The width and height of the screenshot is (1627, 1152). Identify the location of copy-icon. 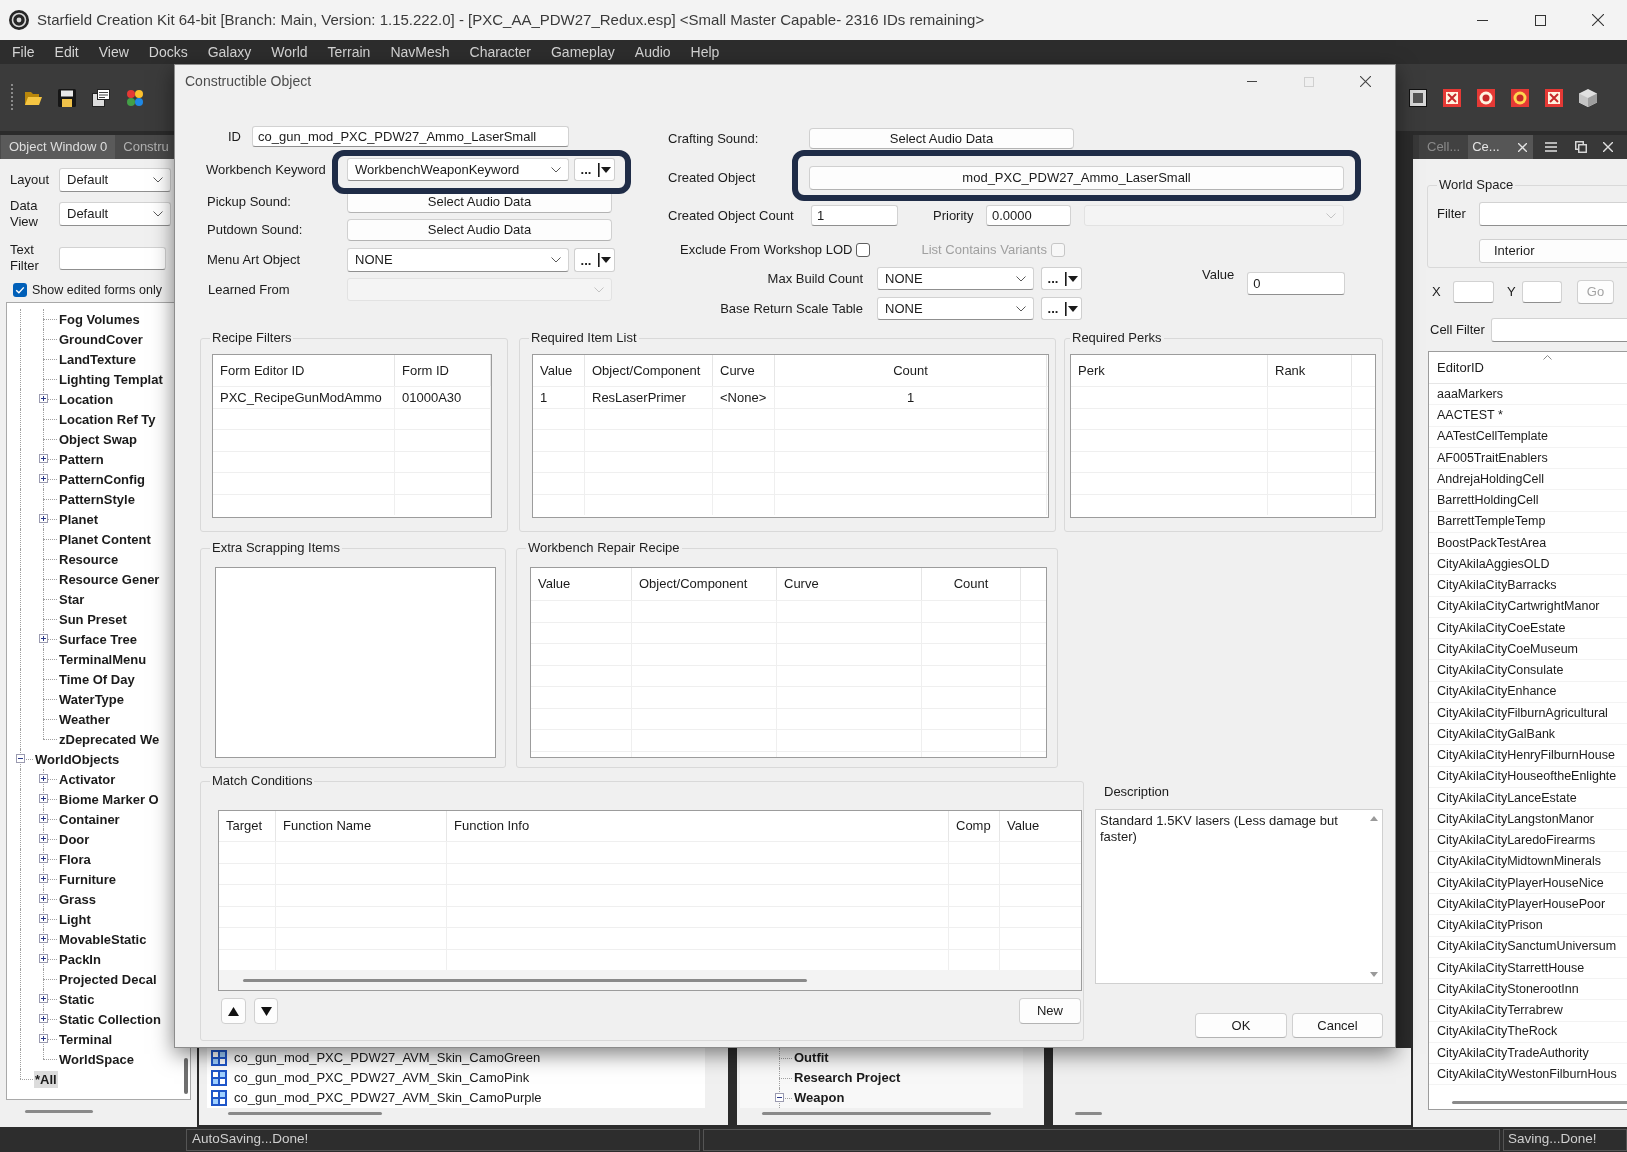
(1580, 147).